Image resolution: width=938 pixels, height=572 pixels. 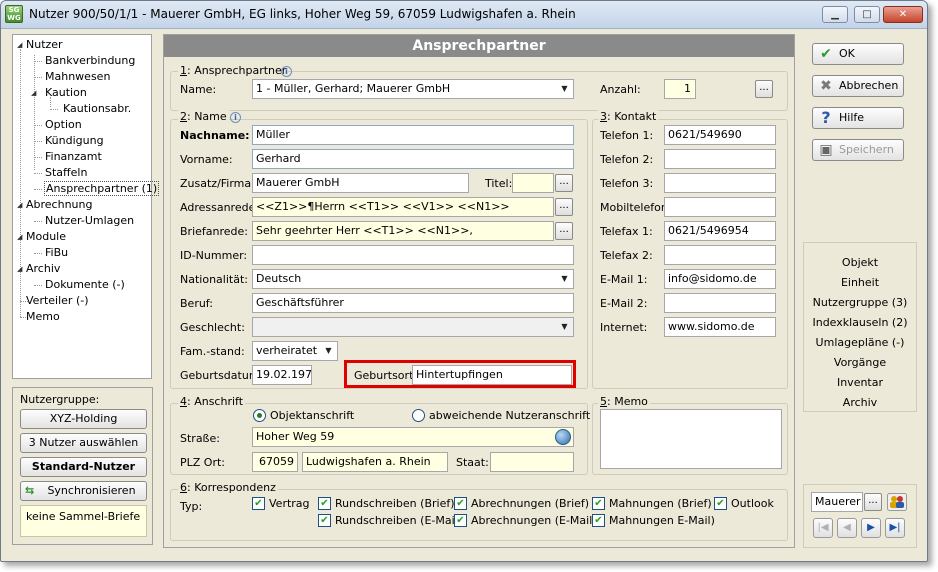 What do you see at coordinates (403, 207) in the screenshot?
I see `adressanrede-field: <<Z1>>¶Herrn <<T1>> <<V1>> <<N1>>` at bounding box center [403, 207].